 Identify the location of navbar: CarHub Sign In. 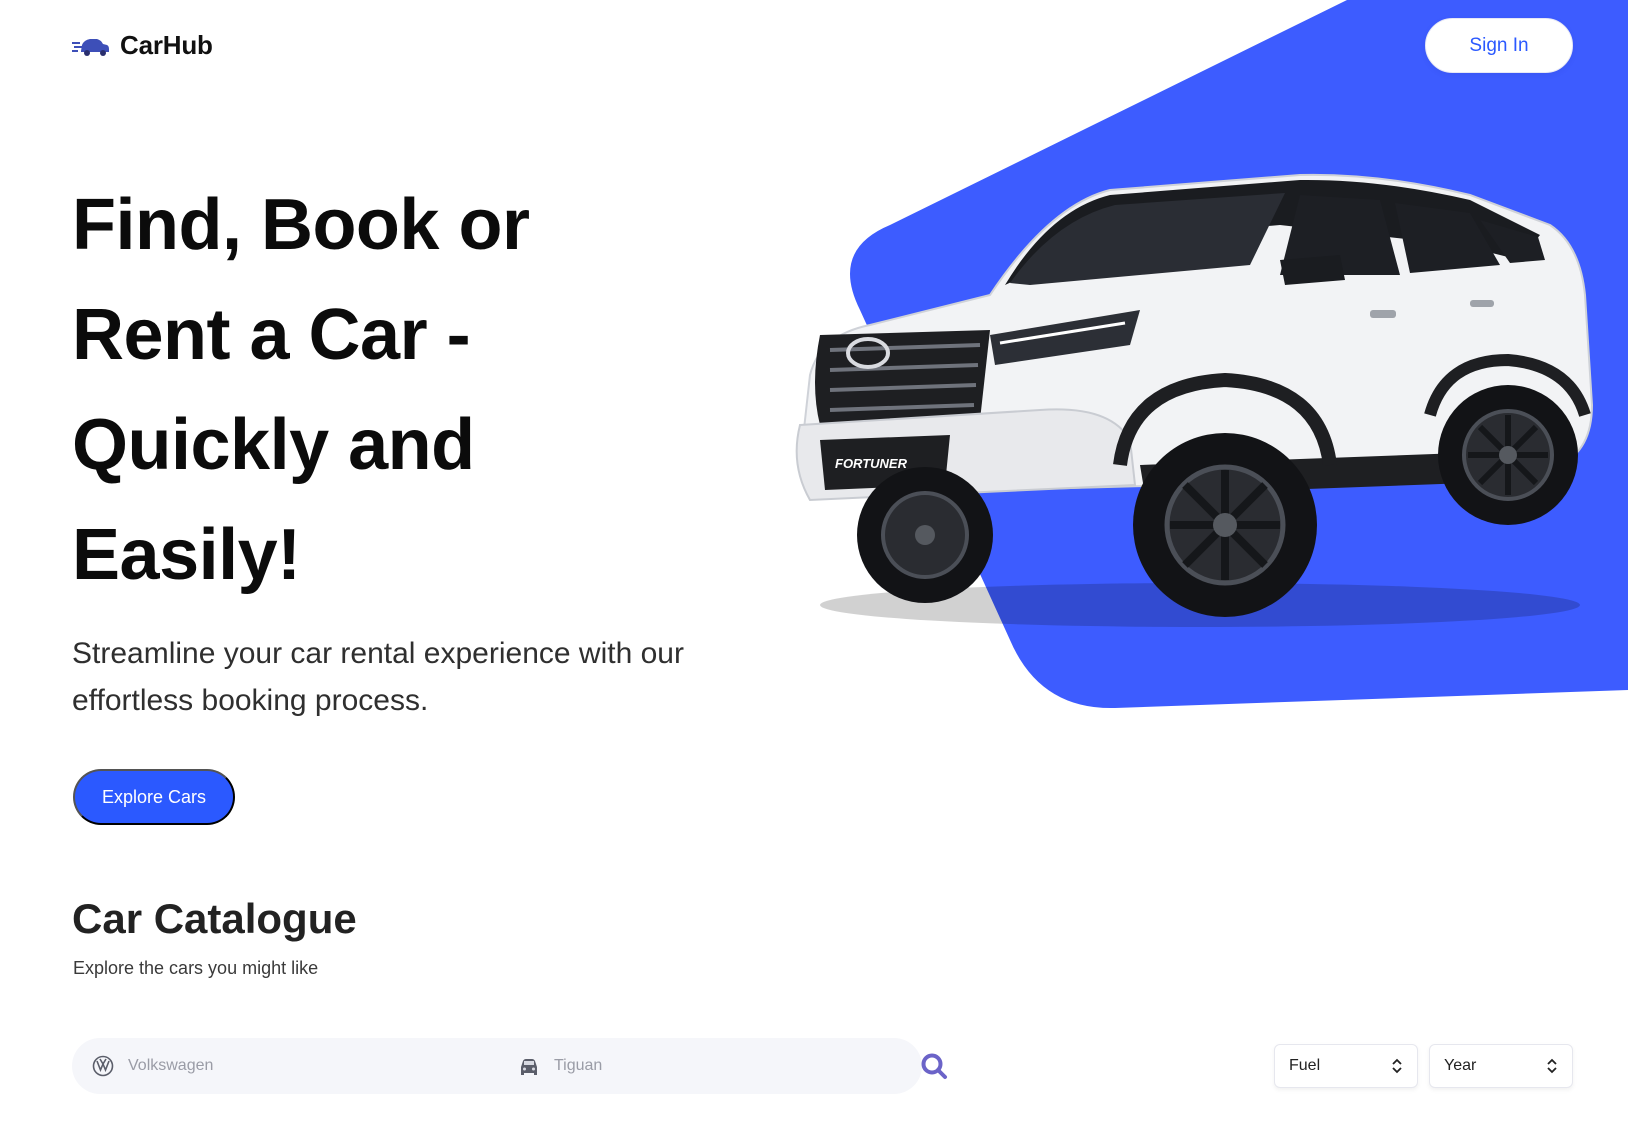
(814, 46).